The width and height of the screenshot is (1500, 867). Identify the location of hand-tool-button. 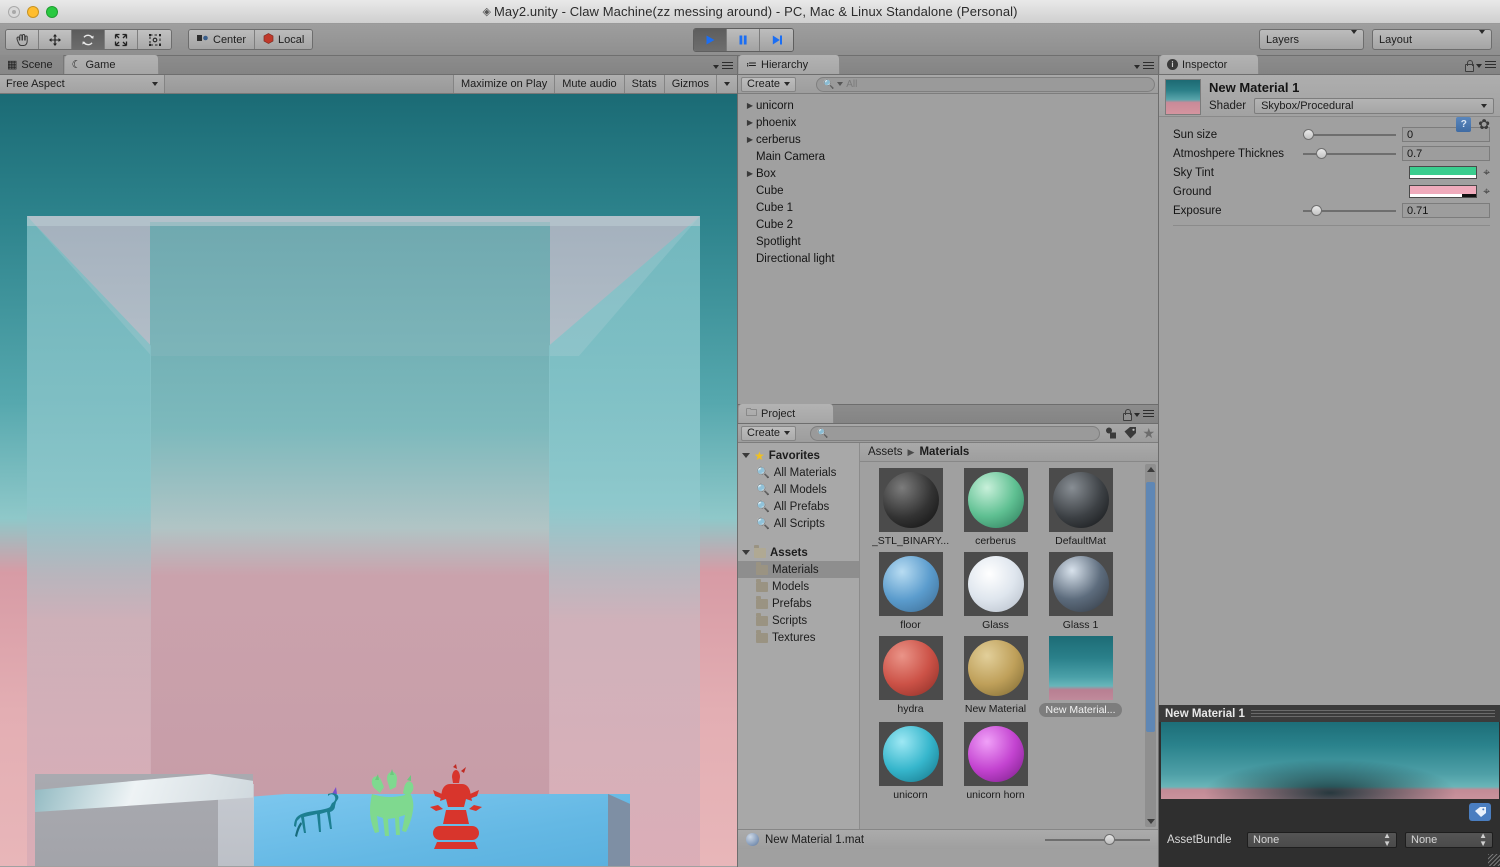
(22, 39).